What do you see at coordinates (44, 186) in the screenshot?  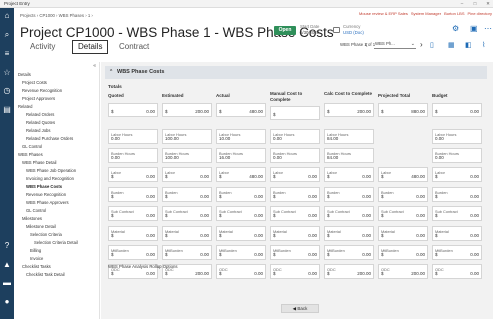 I see `tree-item-active: WBS Phase Costs` at bounding box center [44, 186].